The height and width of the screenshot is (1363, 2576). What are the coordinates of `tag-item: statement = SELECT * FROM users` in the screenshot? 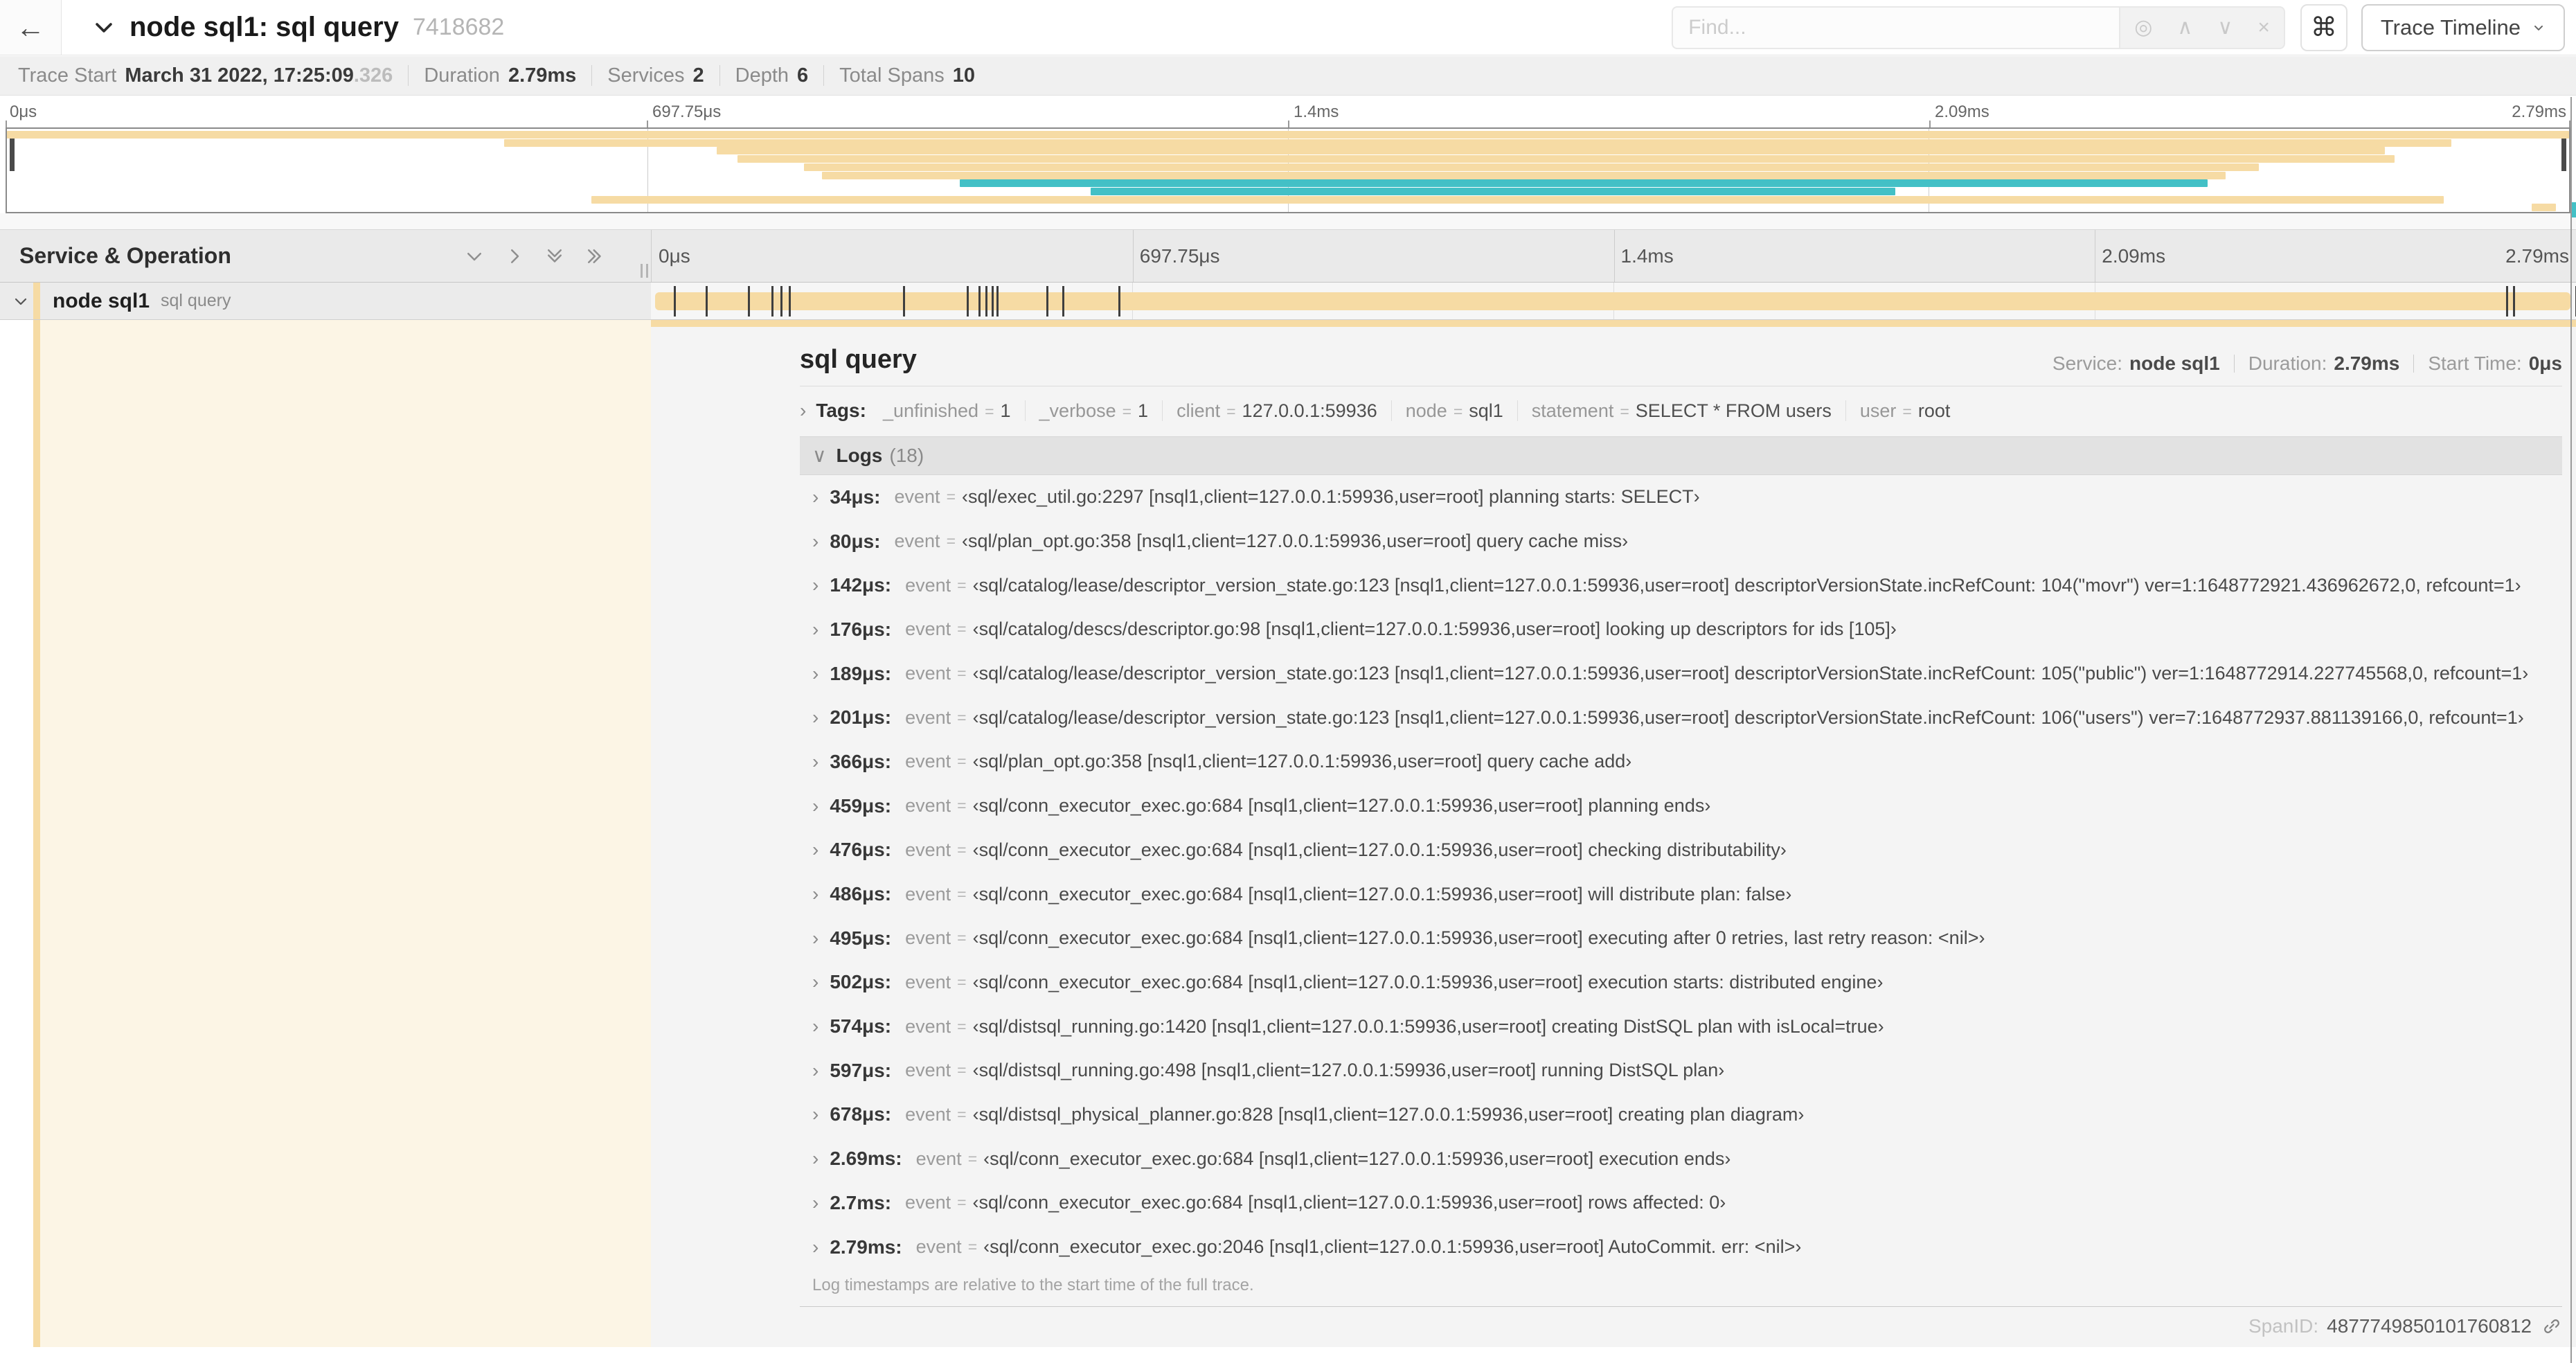 It's located at (1682, 411).